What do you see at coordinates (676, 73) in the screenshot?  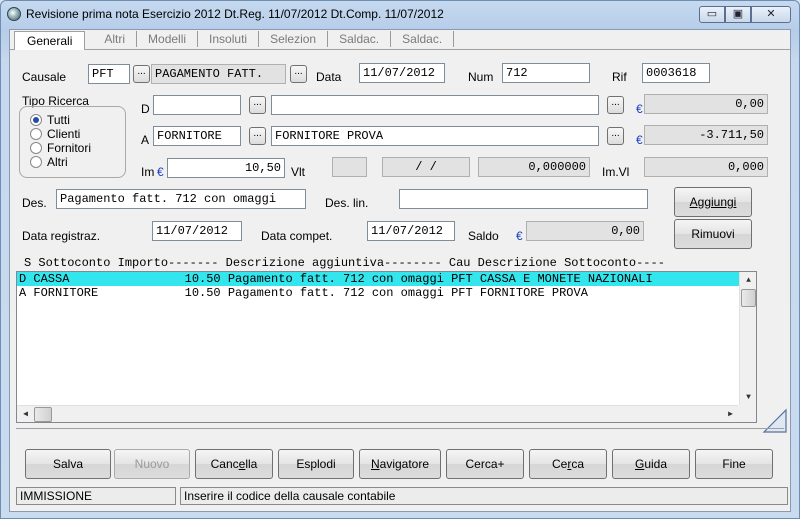 I see `rif-field: 0003618` at bounding box center [676, 73].